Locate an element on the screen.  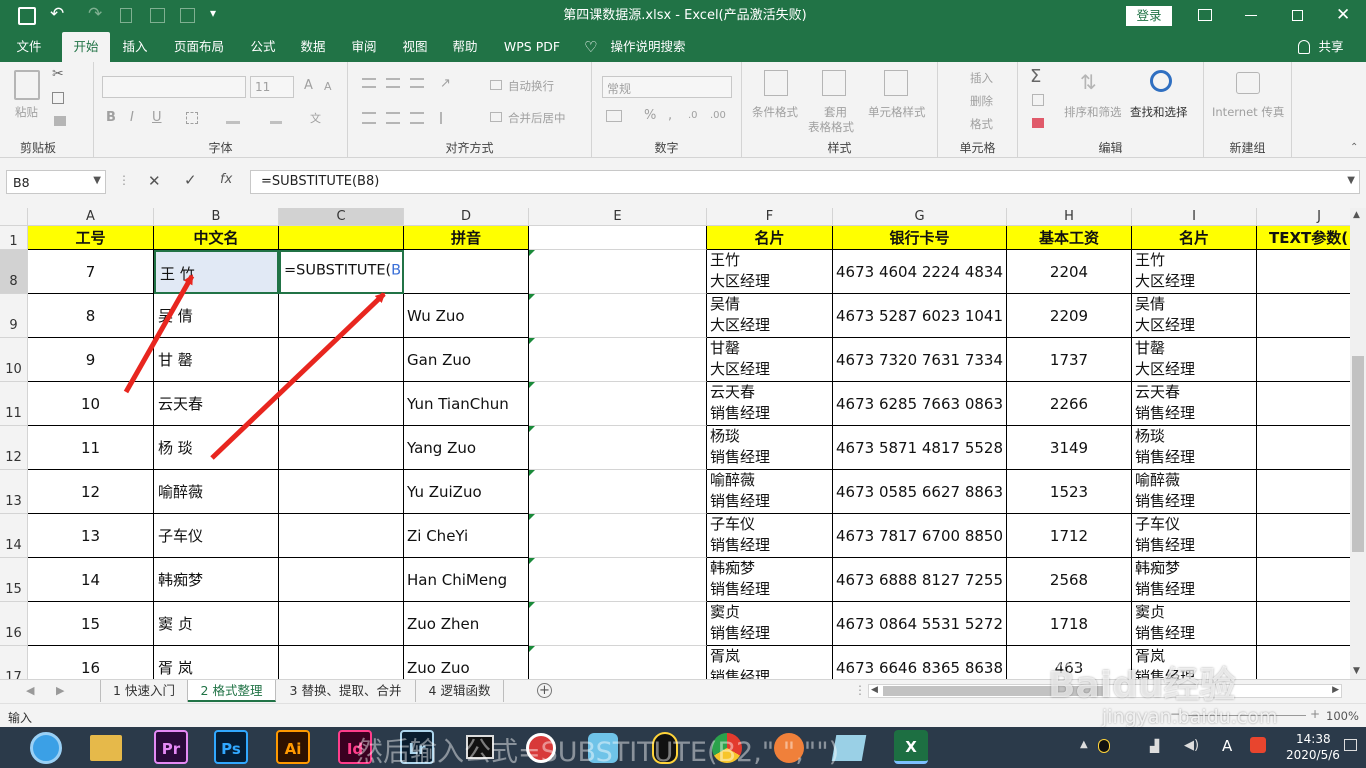
cell-f16: 窦贞 销售经理 is located at coordinates (770, 624).